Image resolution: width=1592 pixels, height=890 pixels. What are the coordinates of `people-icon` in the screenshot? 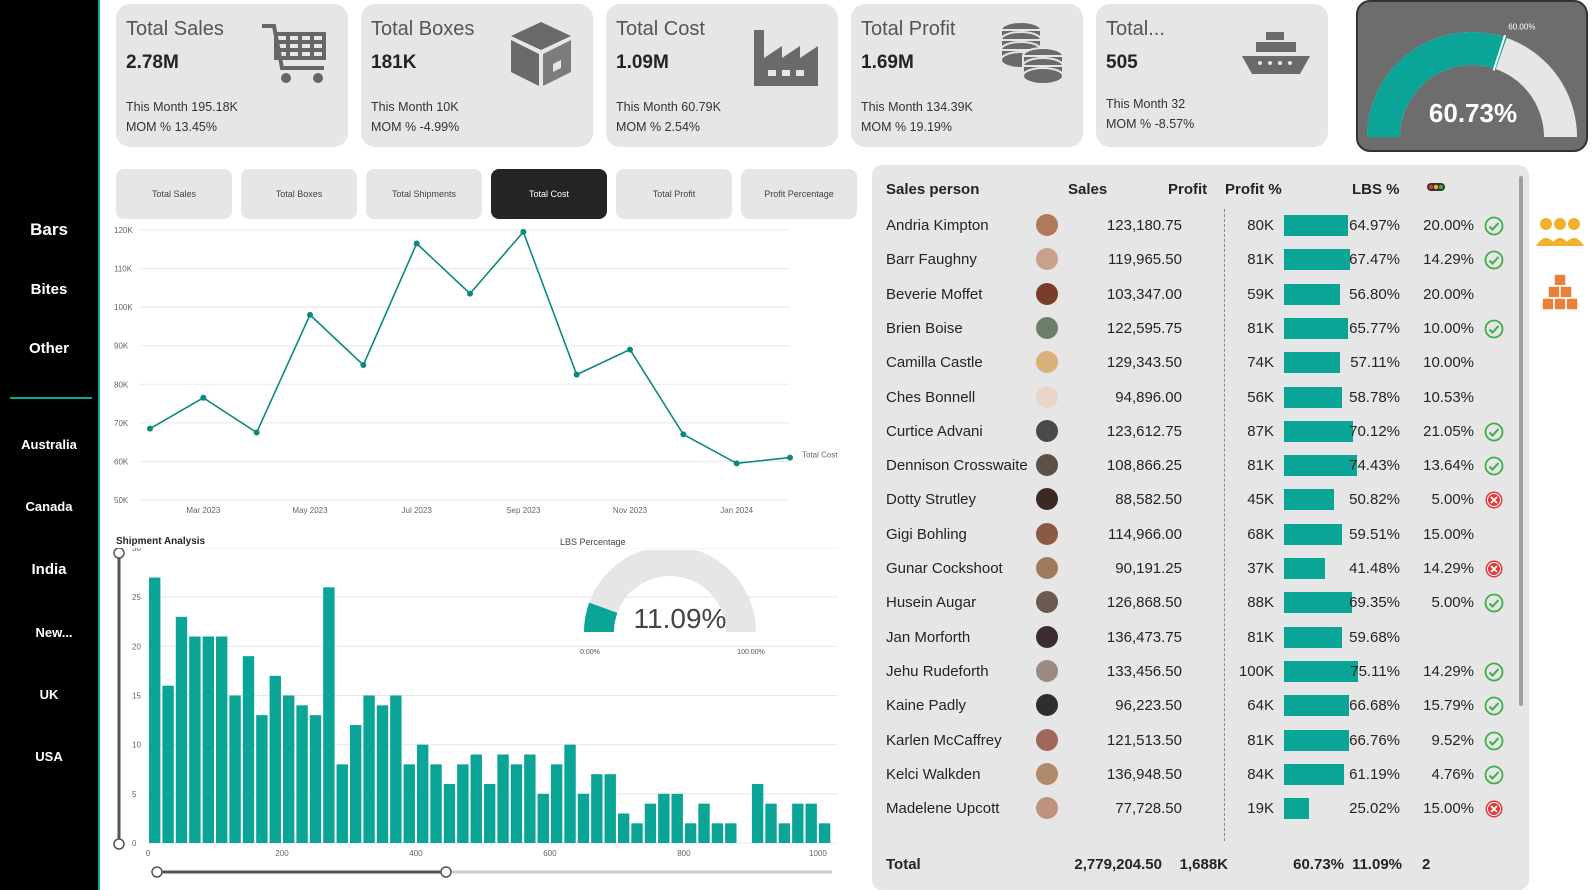 It's located at (1560, 233).